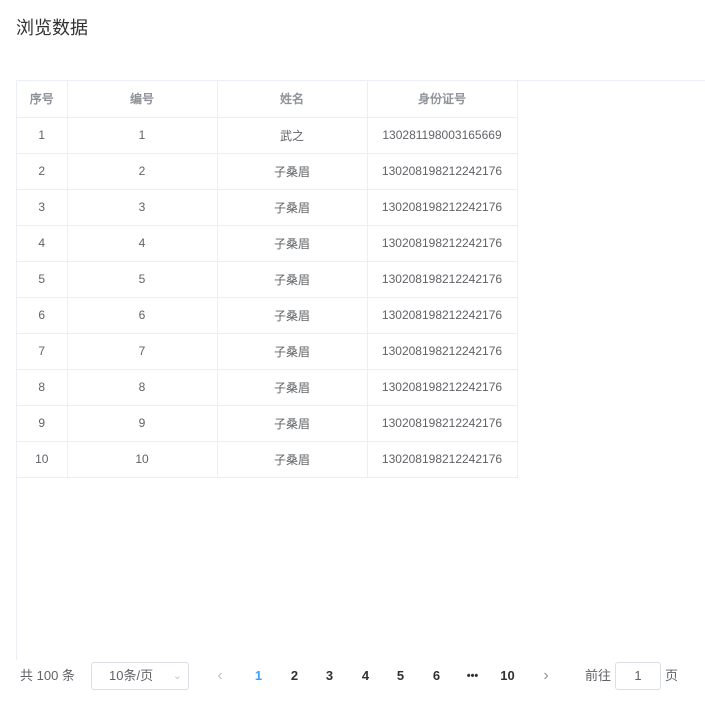 The height and width of the screenshot is (713, 705). I want to click on cell-code: 9, so click(142, 423).